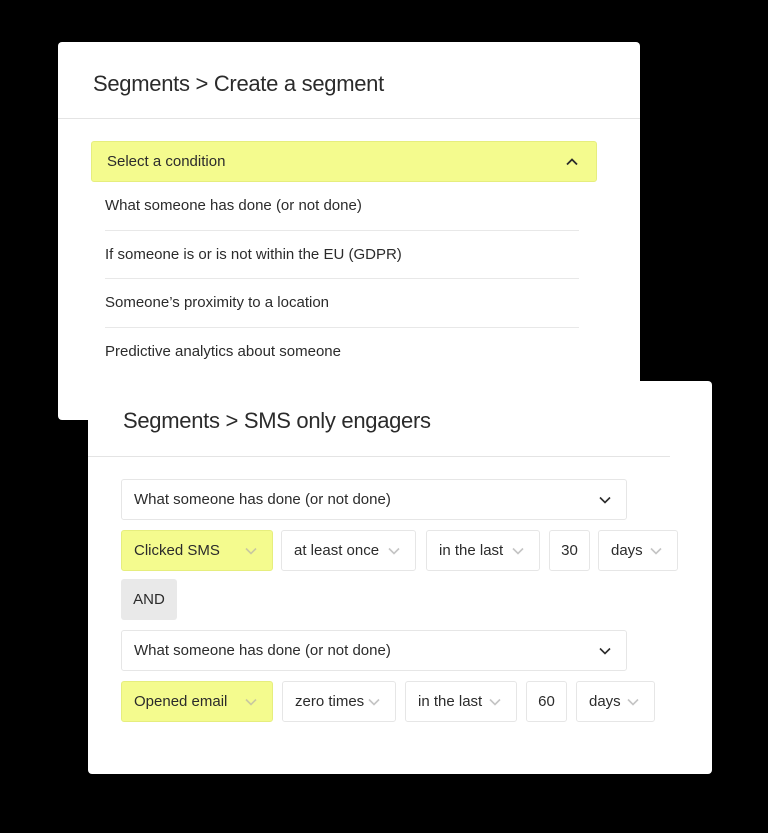 The height and width of the screenshot is (833, 768). I want to click on amount-input: 30, so click(569, 550).